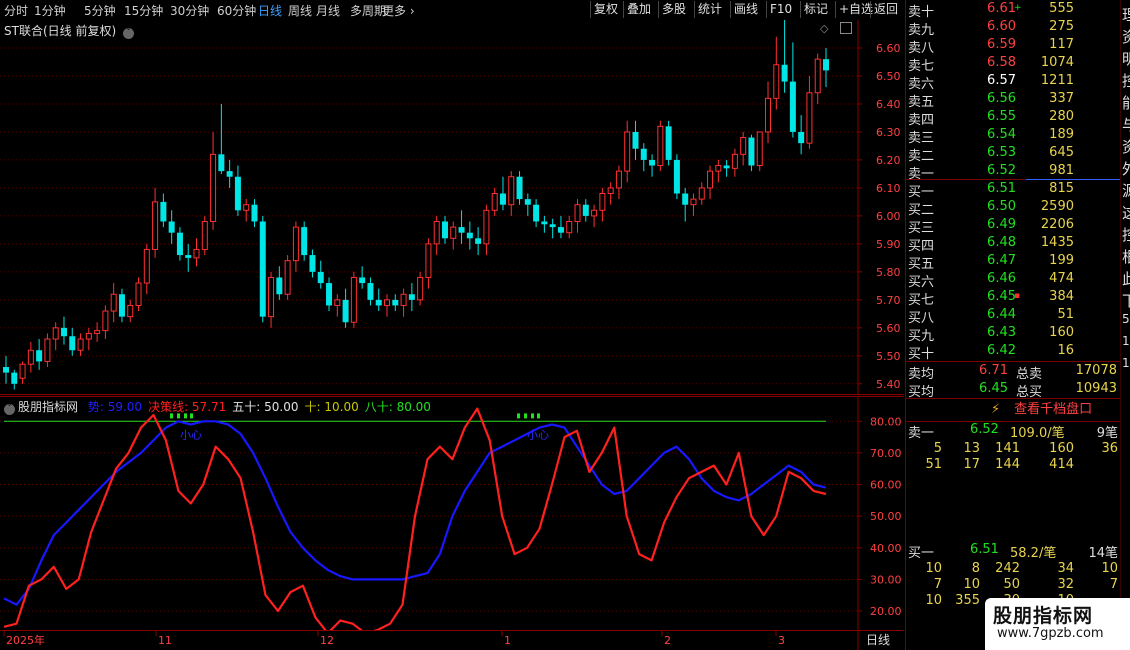 The height and width of the screenshot is (650, 1130). Describe the element at coordinates (984, 429) in the screenshot. I see `queue-price: 6.52` at that location.